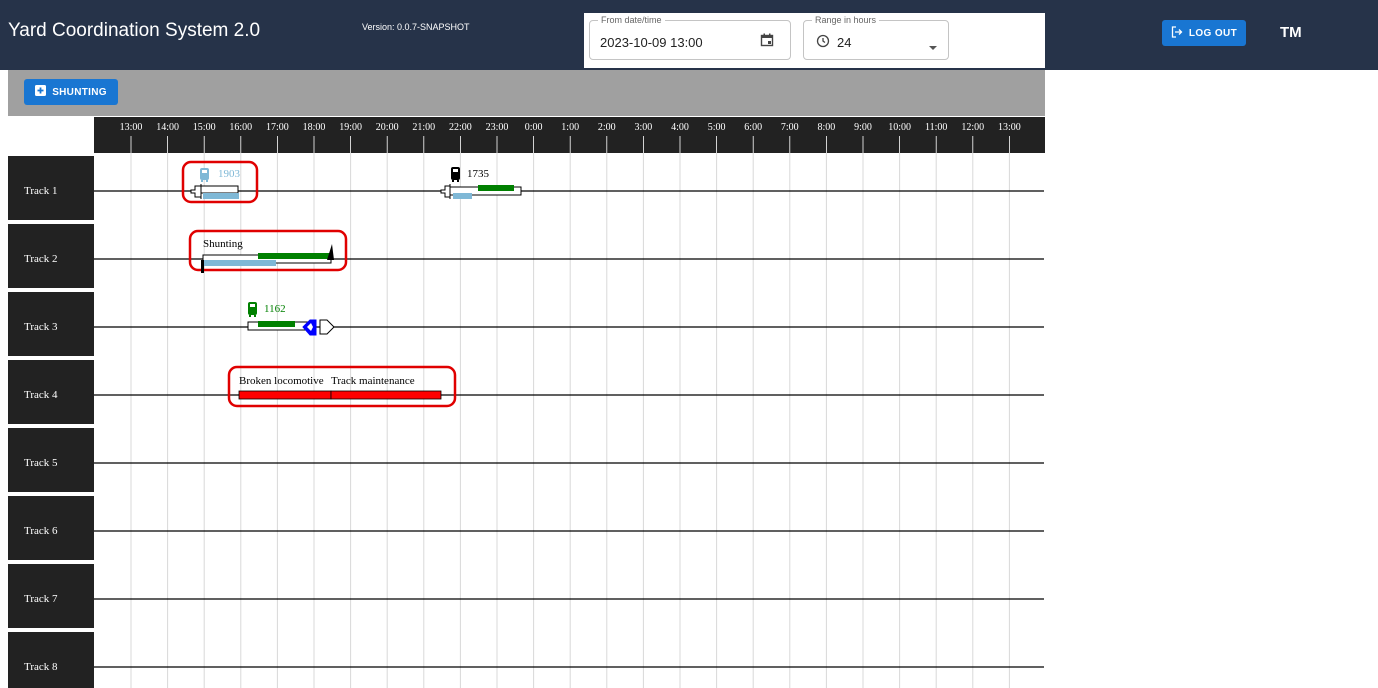 The height and width of the screenshot is (688, 1378). Describe the element at coordinates (167, 127) in the screenshot. I see `hour-label: 14:00` at that location.